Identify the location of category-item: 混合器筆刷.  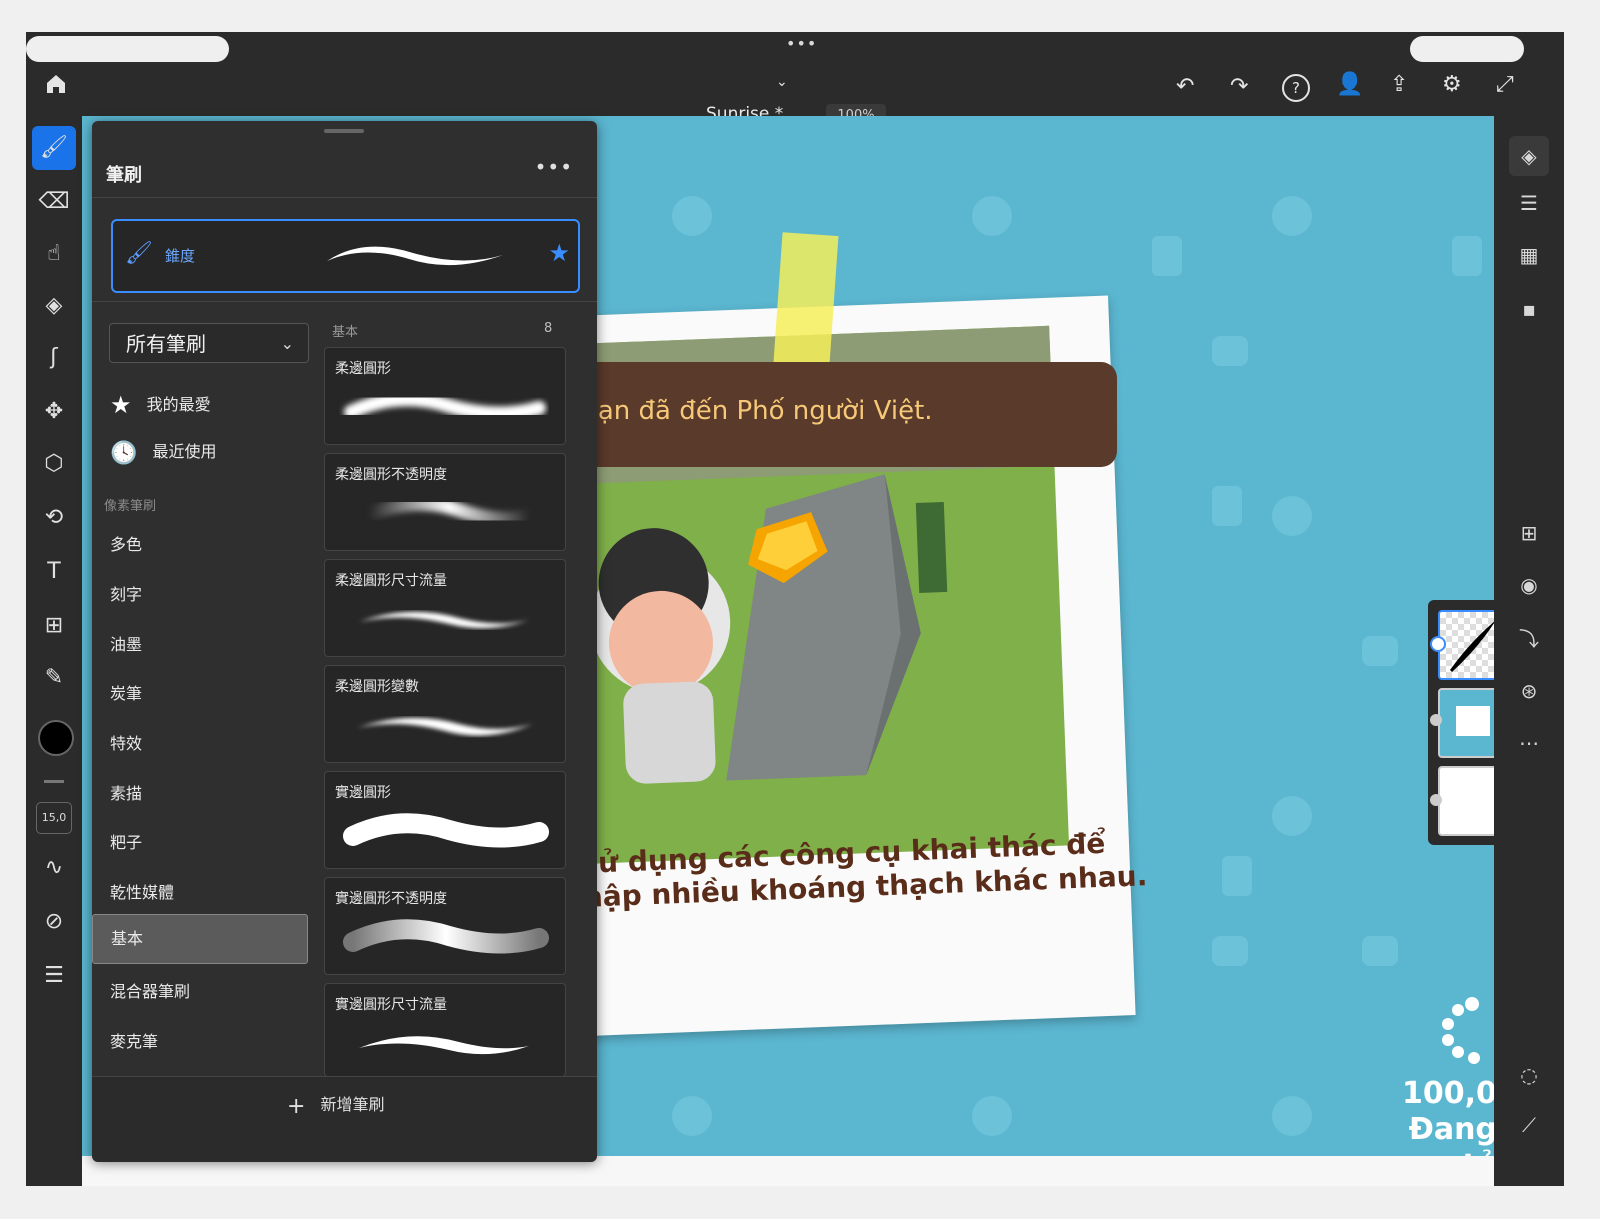
(150, 990).